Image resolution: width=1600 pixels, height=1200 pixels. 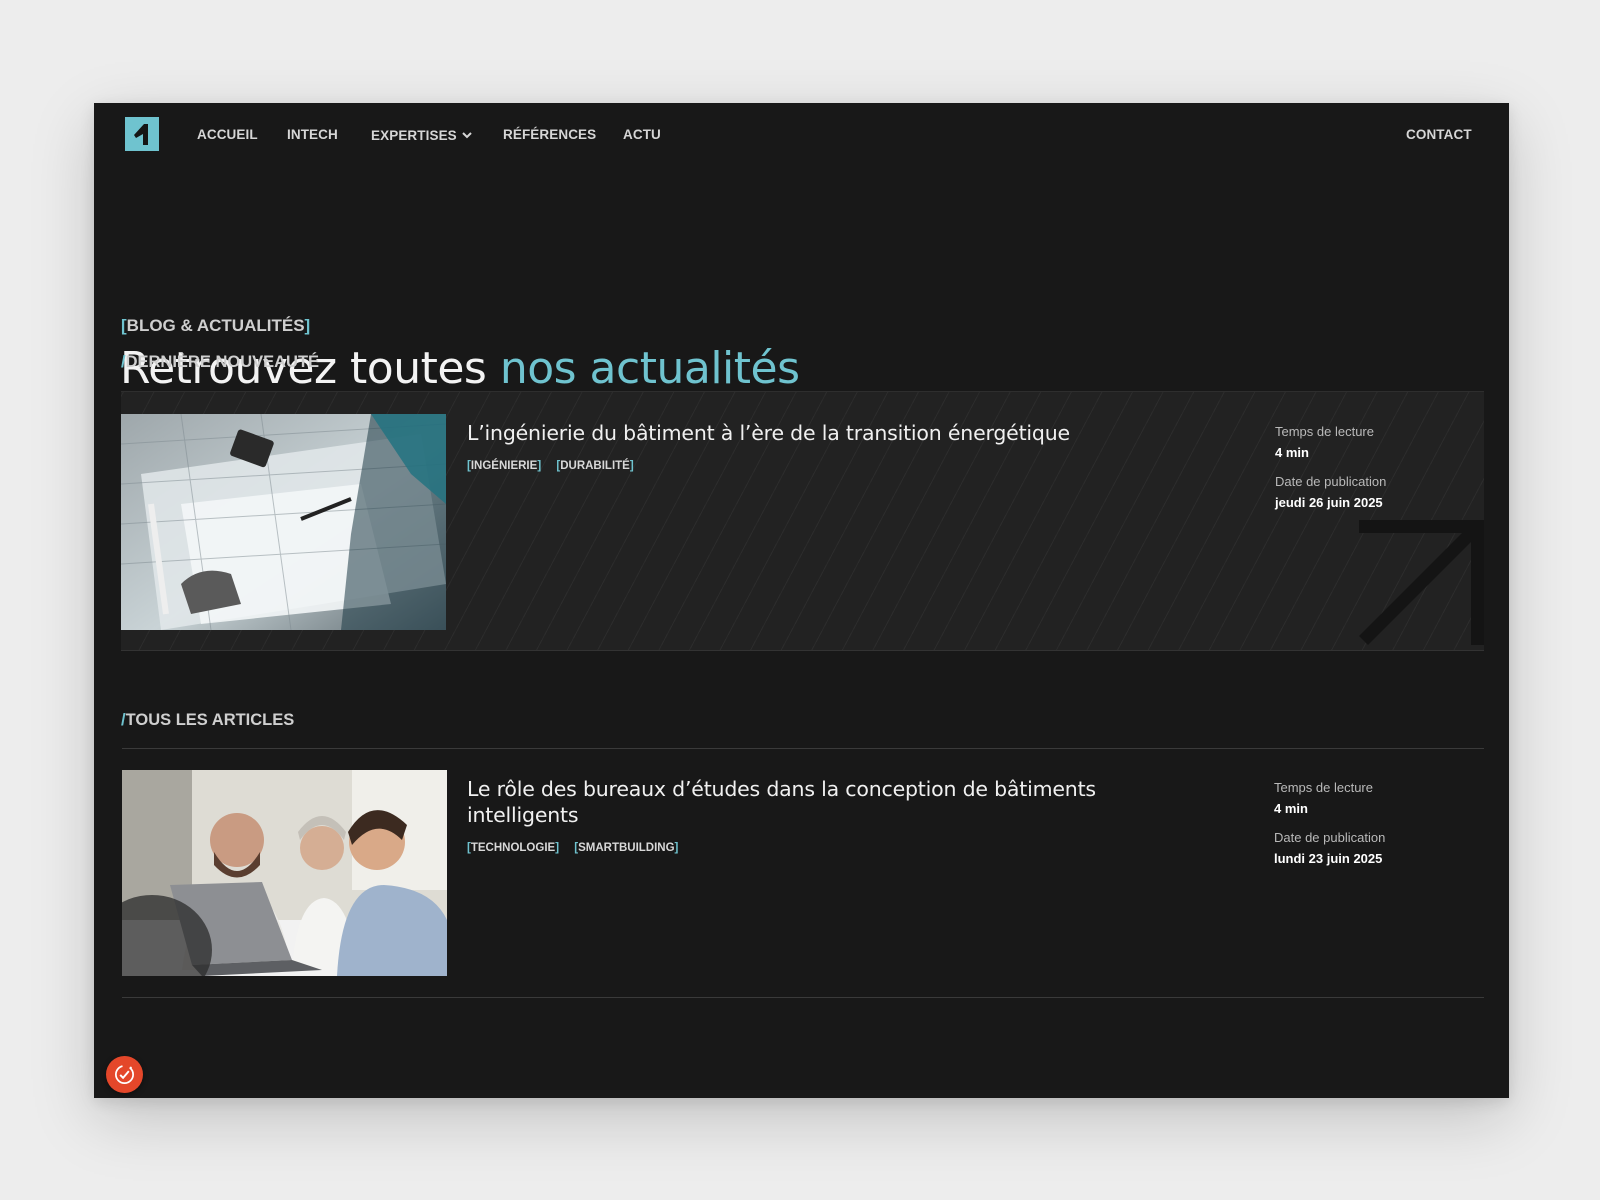 I want to click on tag-label: TECHNOLOGIE, so click(x=513, y=848).